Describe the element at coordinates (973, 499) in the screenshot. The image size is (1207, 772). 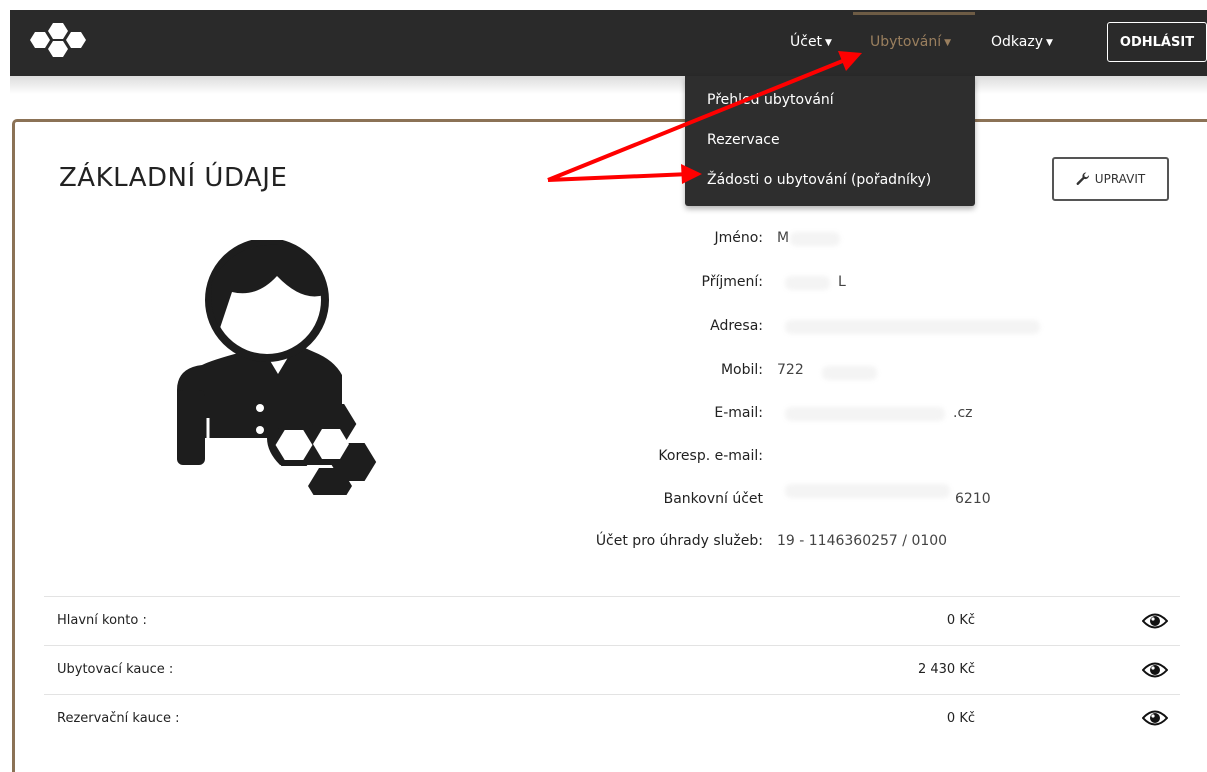
I see `field-value-bankovni-ucet: 6210` at that location.